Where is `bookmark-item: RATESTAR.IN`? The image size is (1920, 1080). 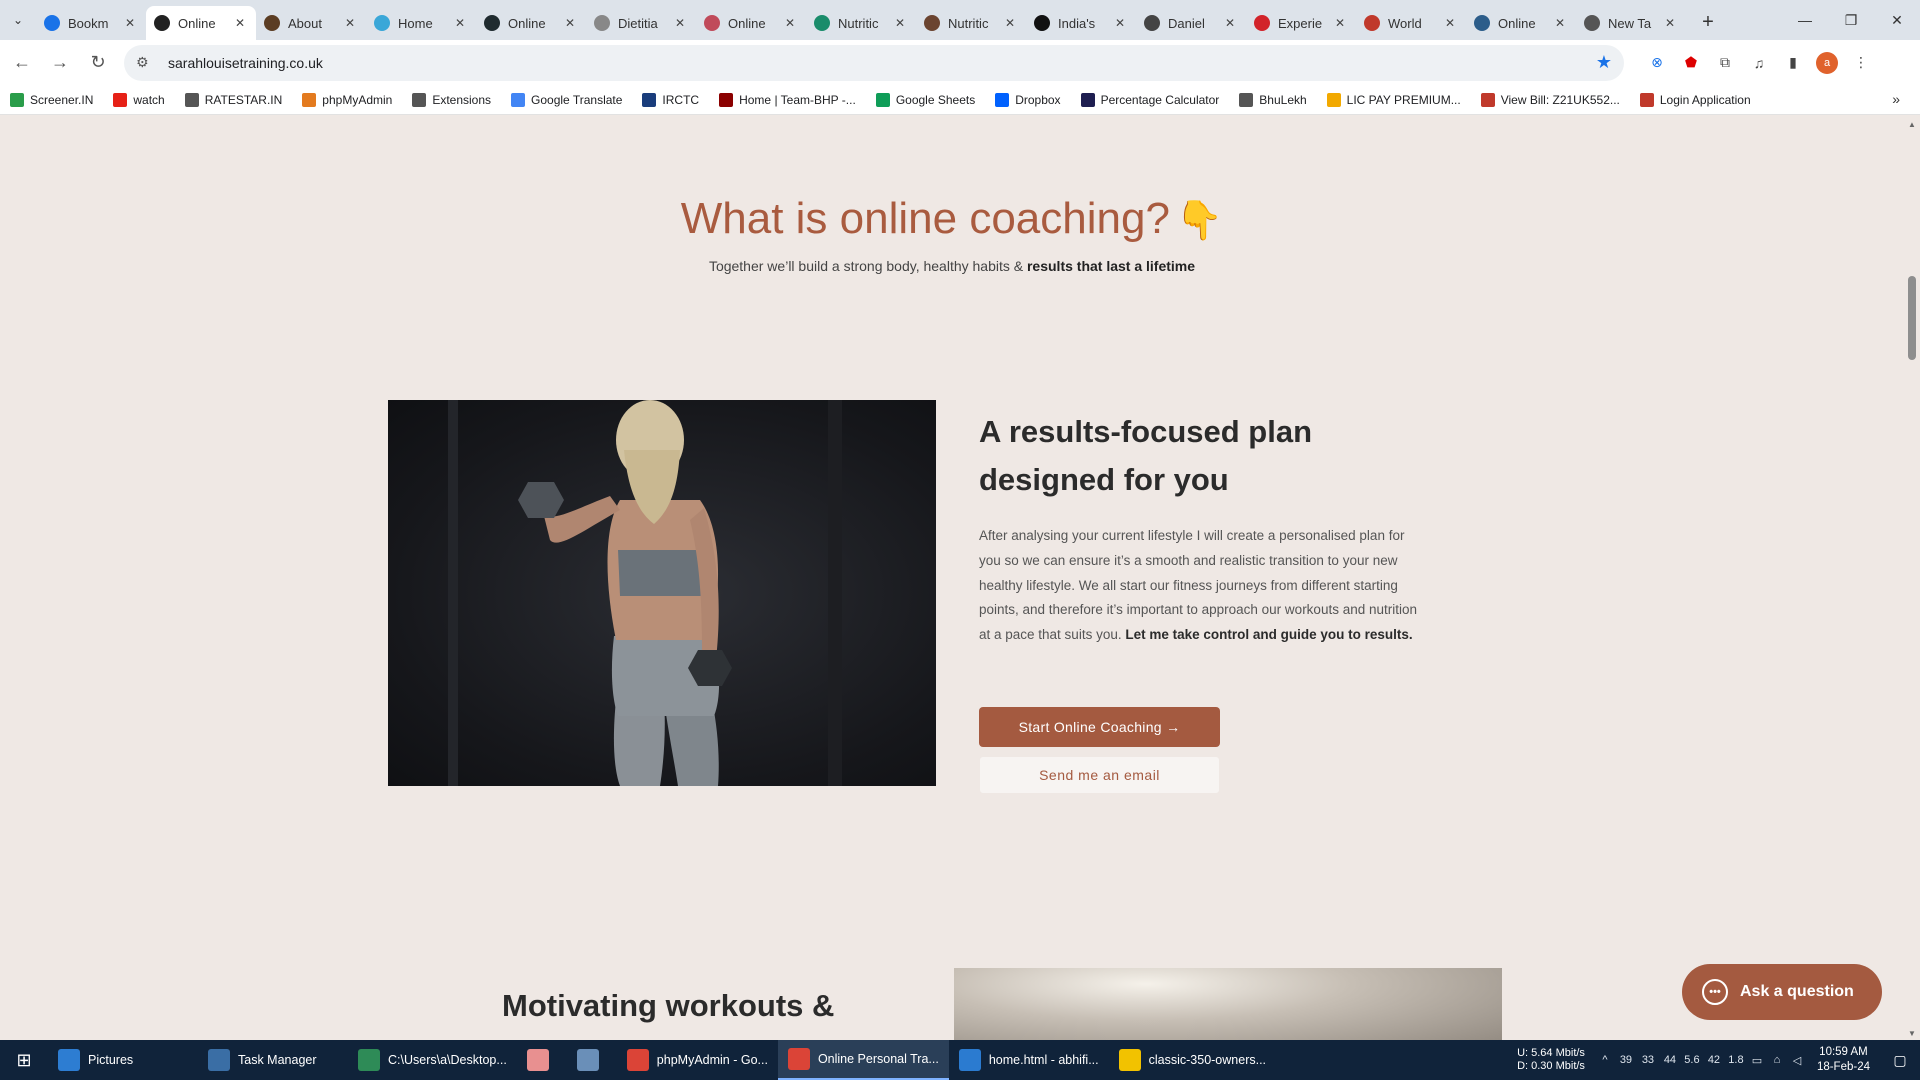 bookmark-item: RATESTAR.IN is located at coordinates (233, 99).